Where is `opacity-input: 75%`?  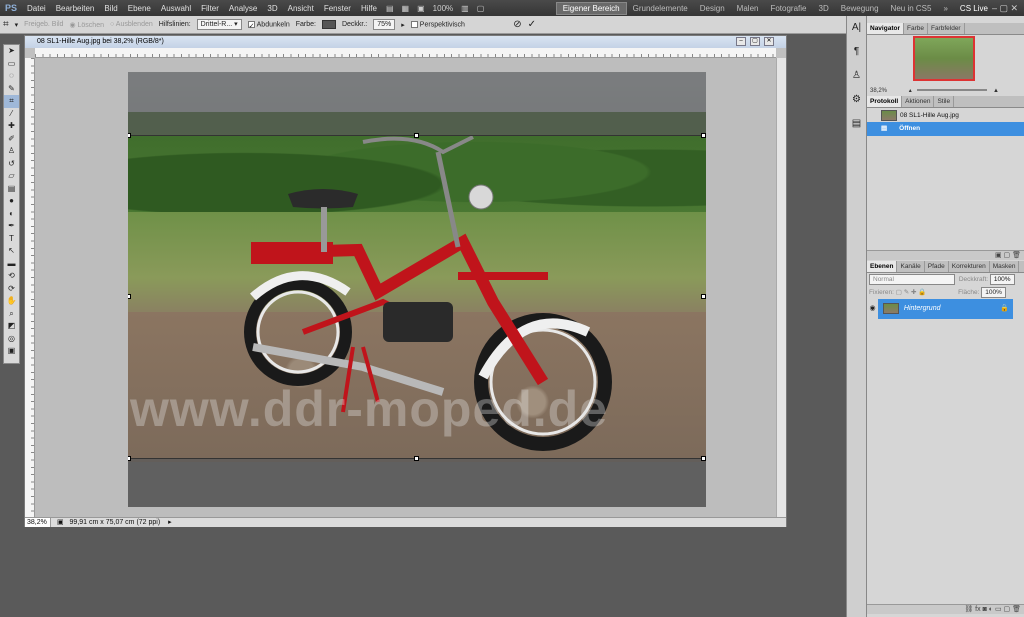 opacity-input: 75% is located at coordinates (384, 24).